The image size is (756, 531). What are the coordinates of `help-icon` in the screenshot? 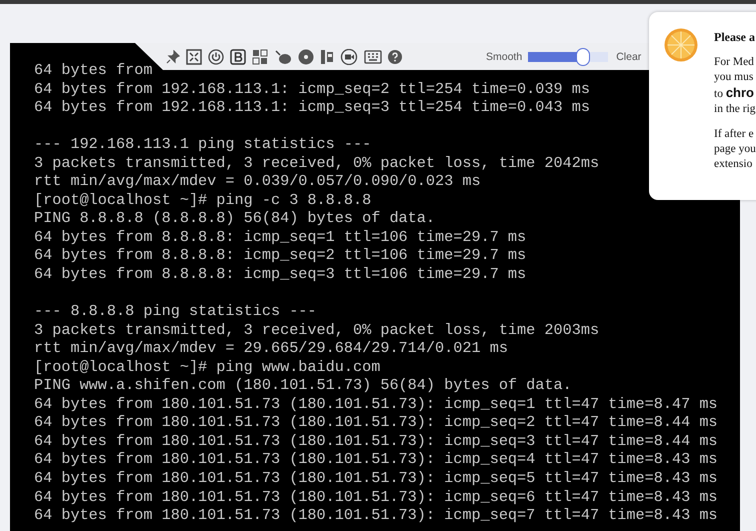 It's located at (395, 57).